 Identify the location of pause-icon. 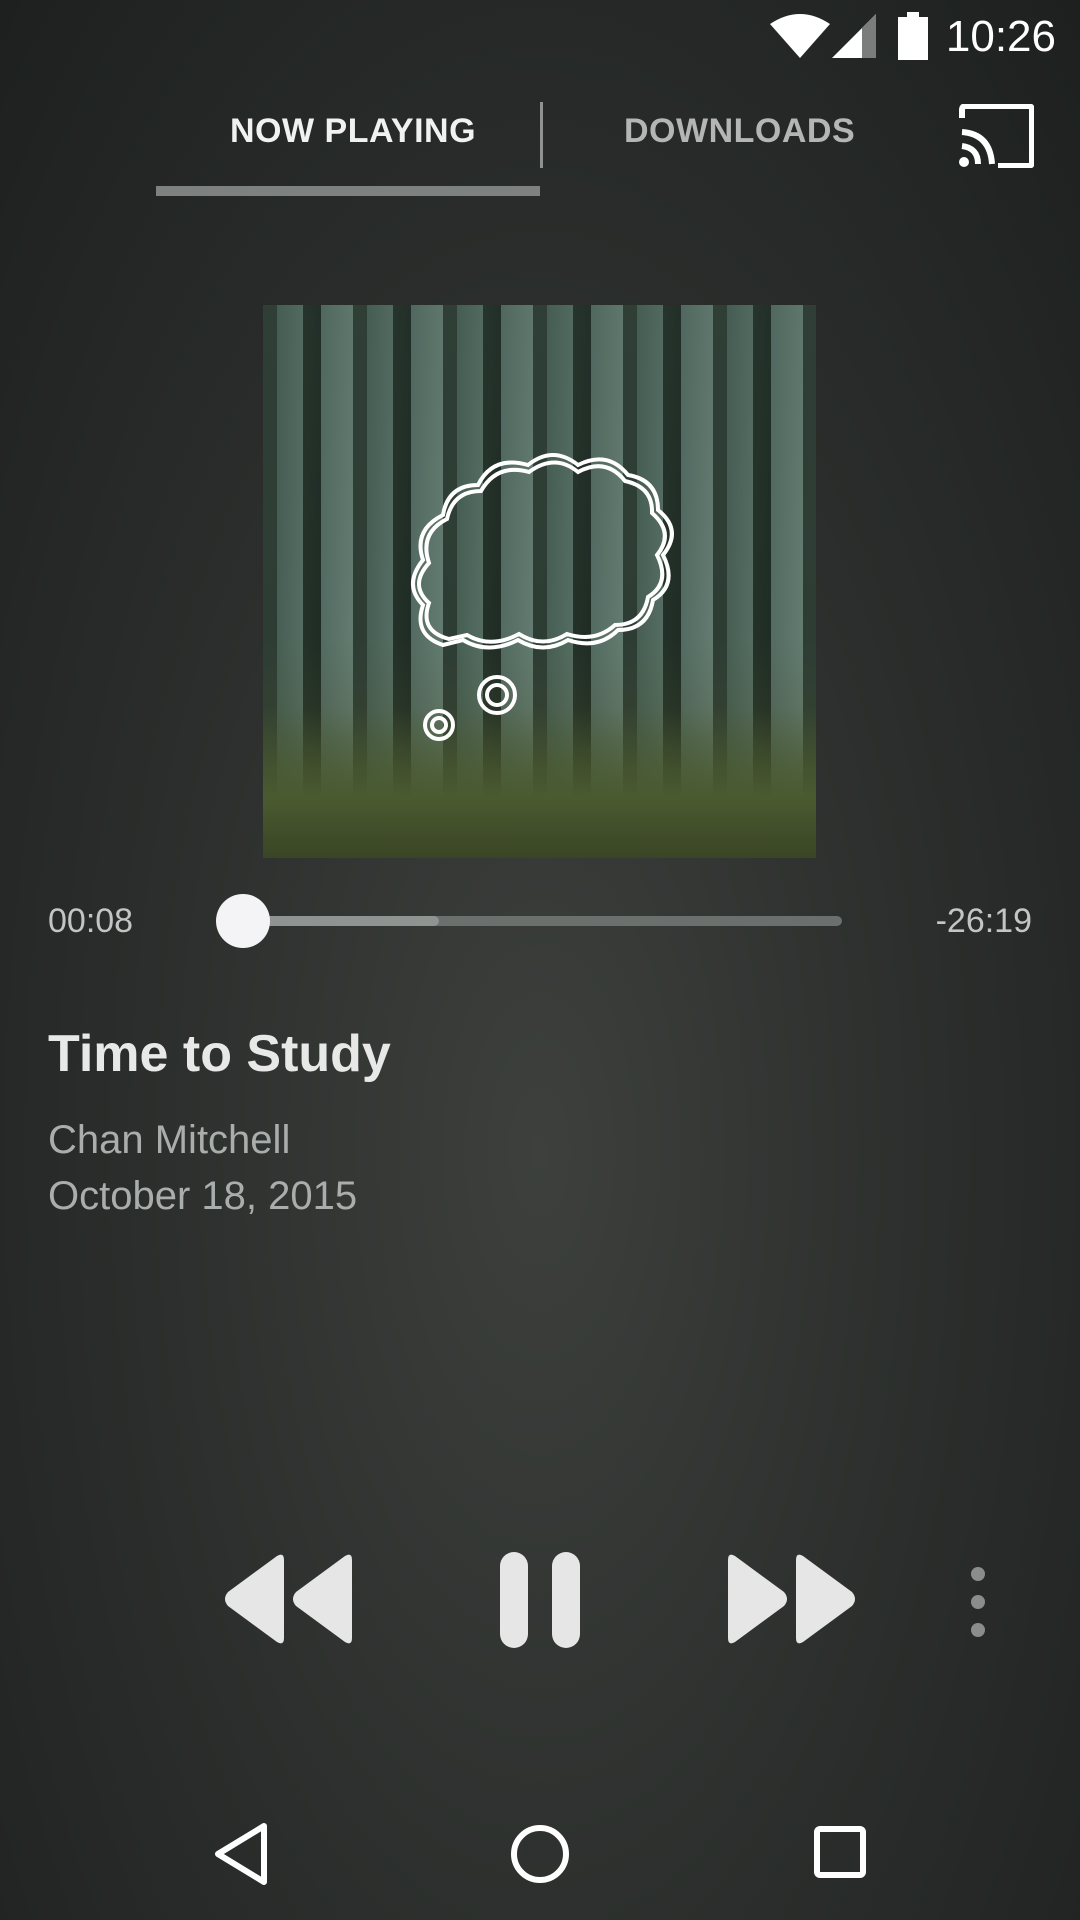
(540, 1600).